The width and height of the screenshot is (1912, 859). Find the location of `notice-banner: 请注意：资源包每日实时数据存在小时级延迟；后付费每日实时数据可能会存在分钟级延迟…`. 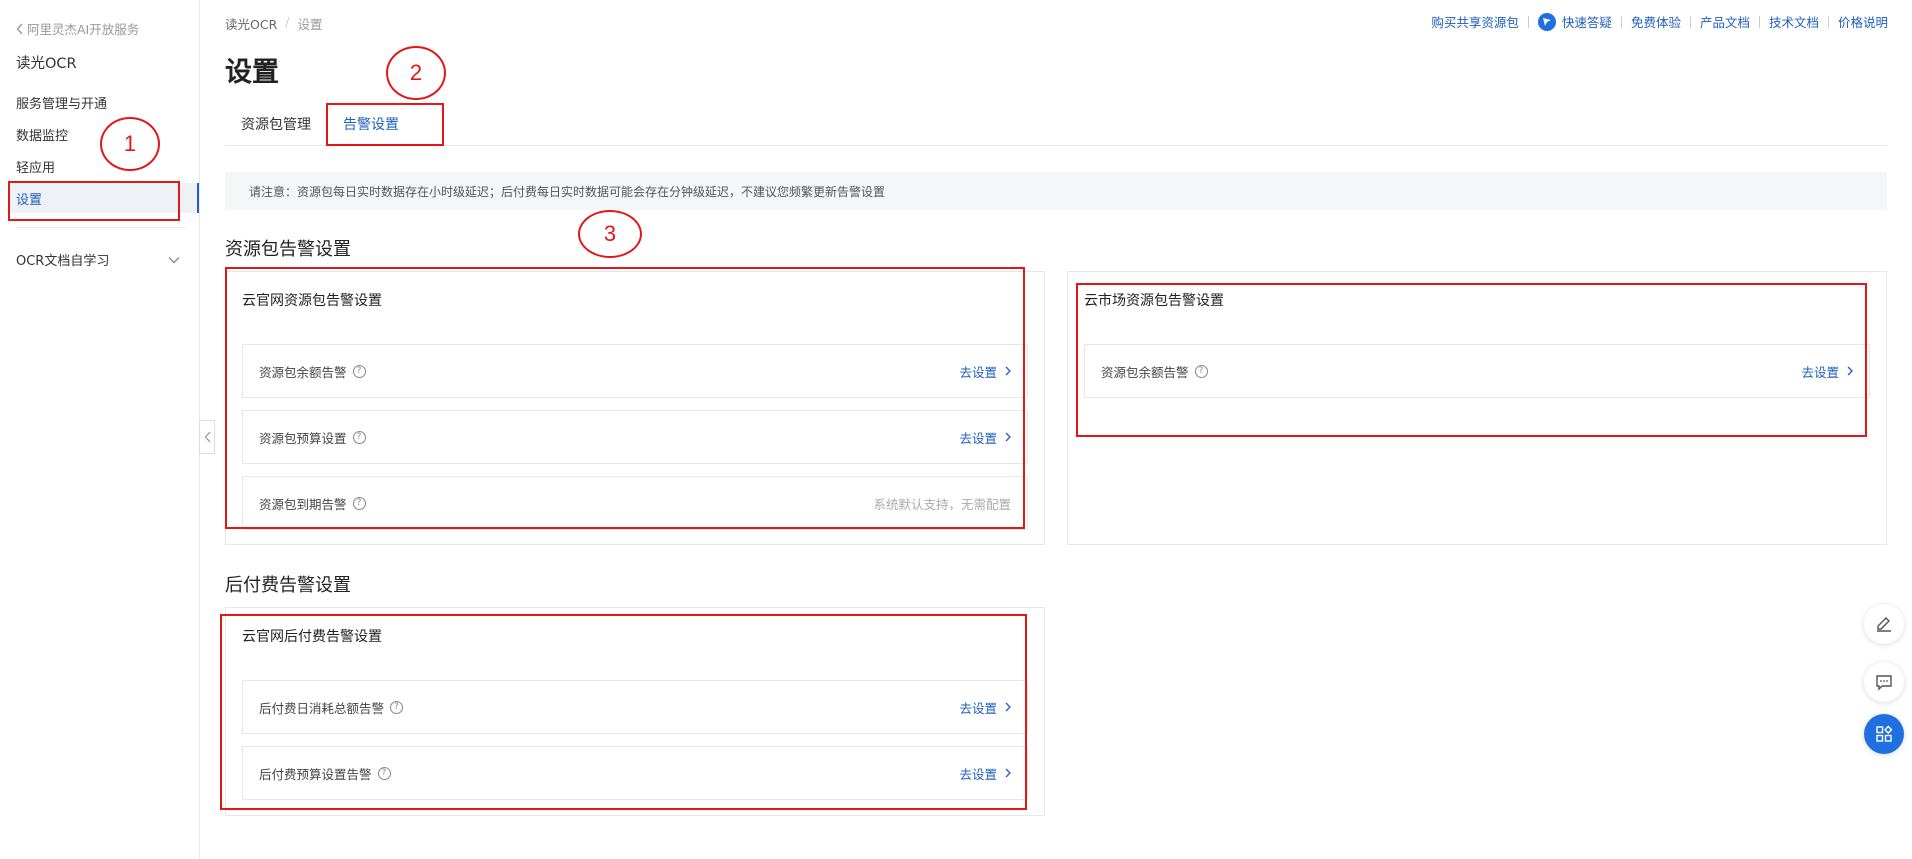

notice-banner: 请注意：资源包每日实时数据存在小时级延迟；后付费每日实时数据可能会存在分钟级延迟… is located at coordinates (1056, 191).